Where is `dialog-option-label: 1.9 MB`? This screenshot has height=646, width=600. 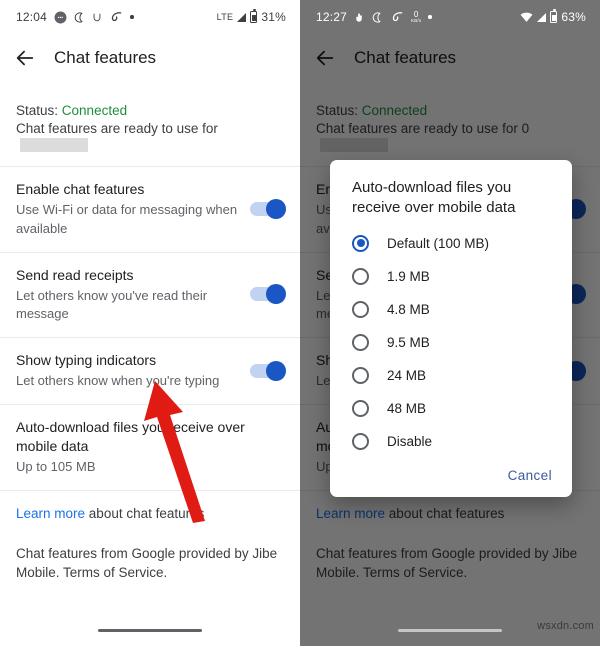
dialog-option-label: 1.9 MB is located at coordinates (408, 276).